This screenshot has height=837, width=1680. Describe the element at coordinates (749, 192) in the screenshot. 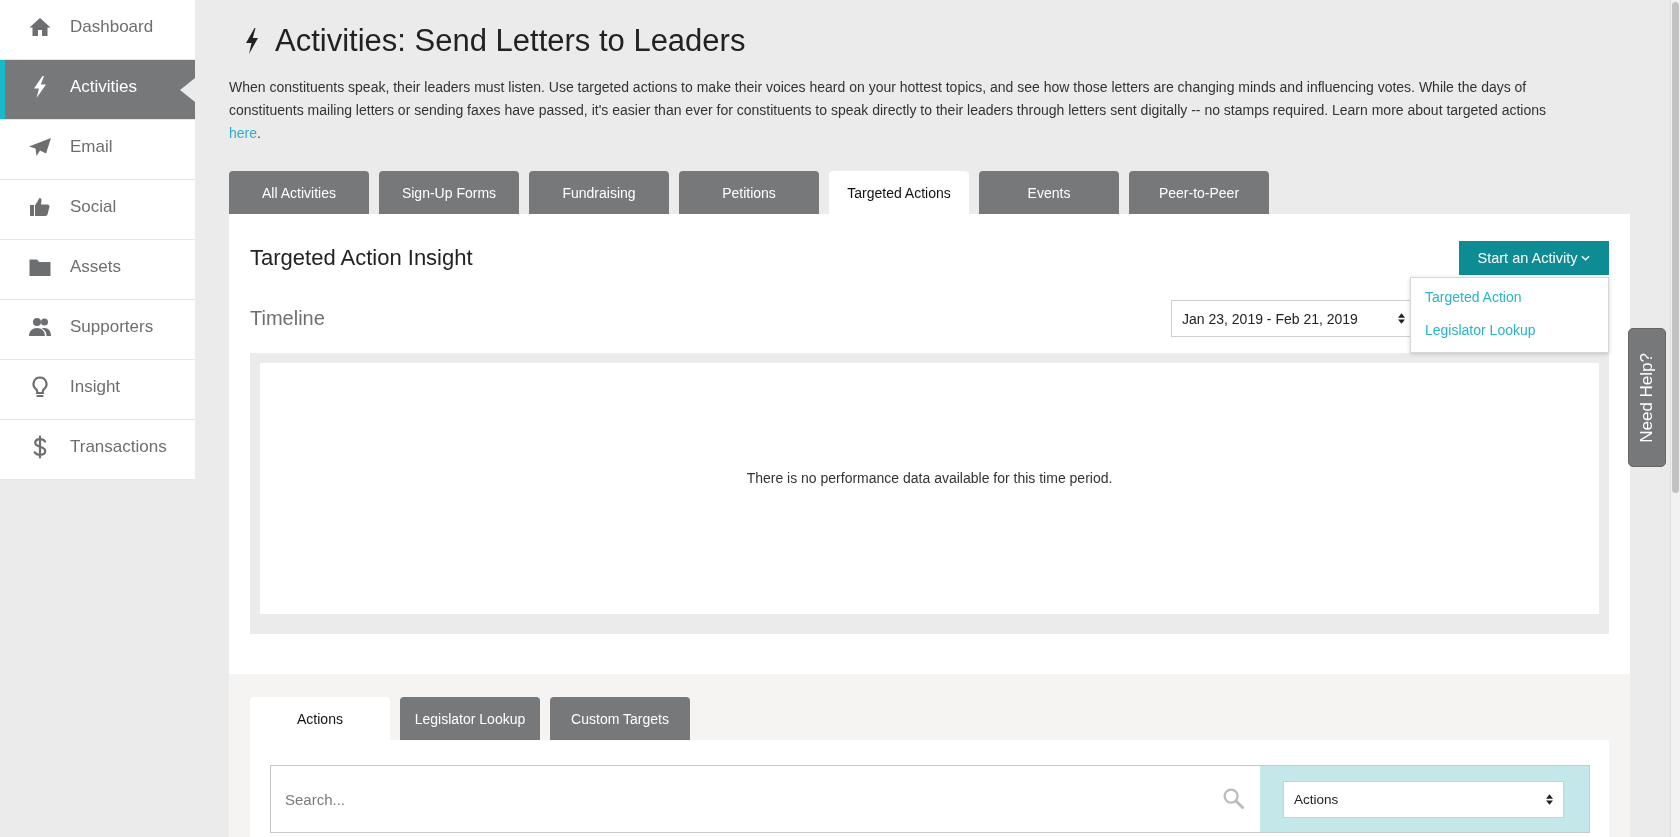

I see `activity-tab: Petitions` at that location.